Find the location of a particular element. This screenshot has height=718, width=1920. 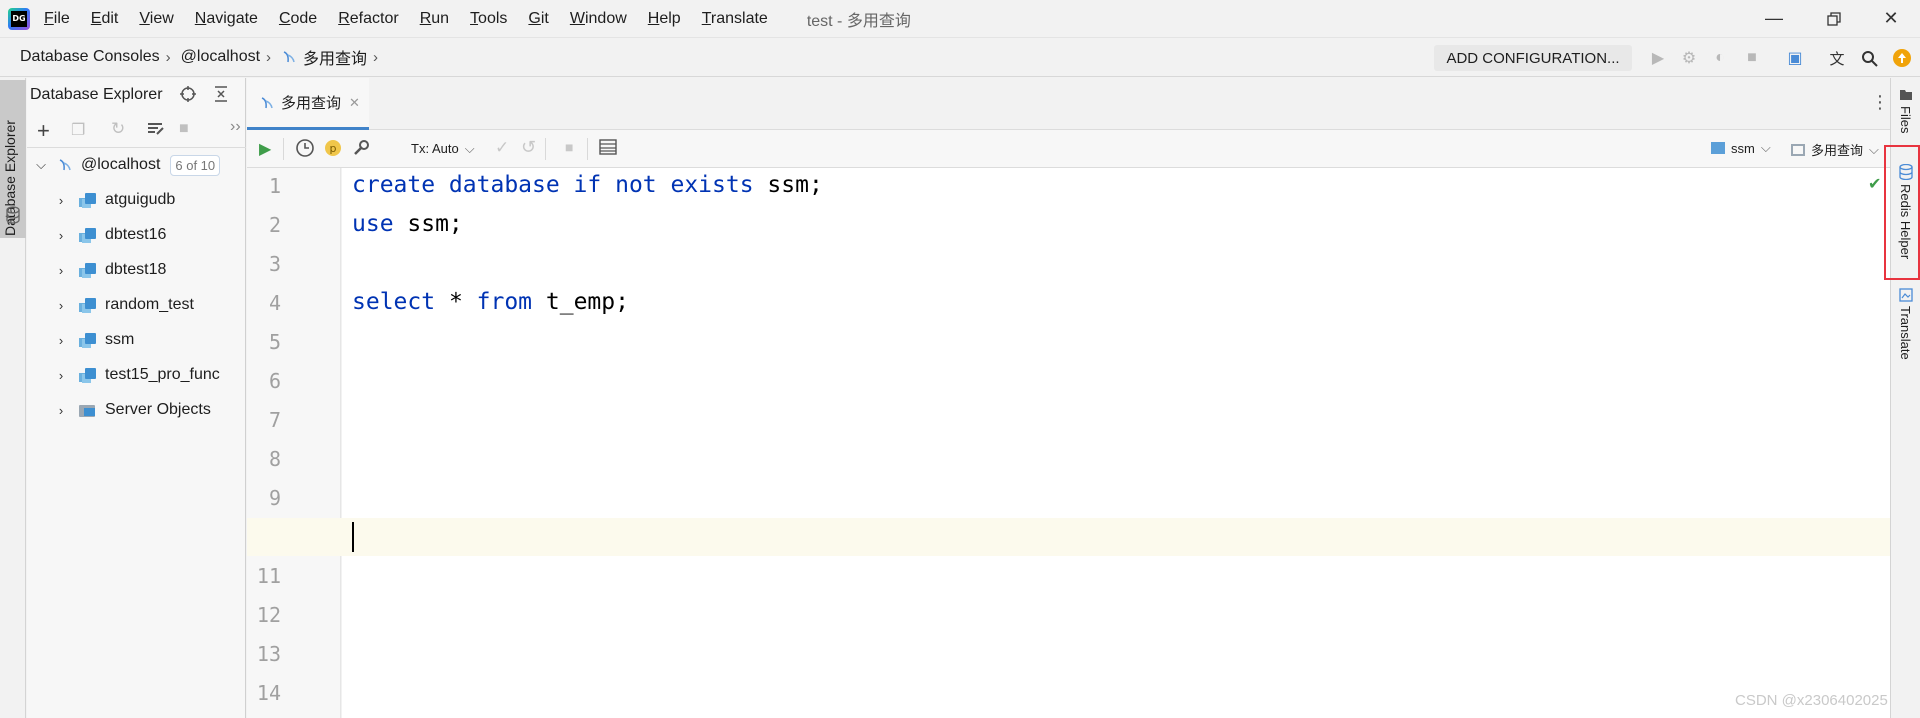

minimize-icon: — is located at coordinates (1774, 18).